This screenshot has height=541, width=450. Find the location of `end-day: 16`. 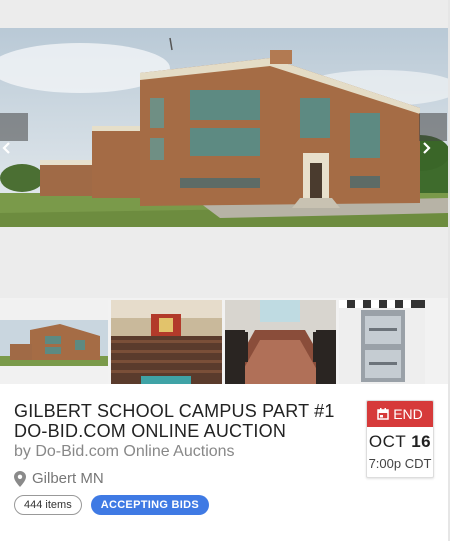

end-day: 16 is located at coordinates (421, 441).